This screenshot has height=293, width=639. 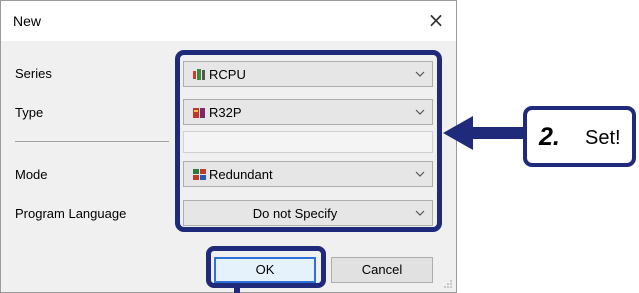 I want to click on step-number: 2., so click(x=549, y=137).